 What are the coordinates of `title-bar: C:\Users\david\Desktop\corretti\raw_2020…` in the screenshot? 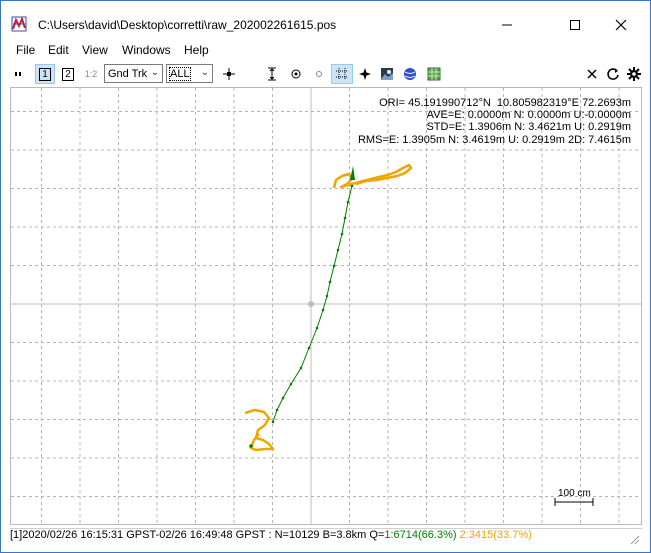 It's located at (325, 21).